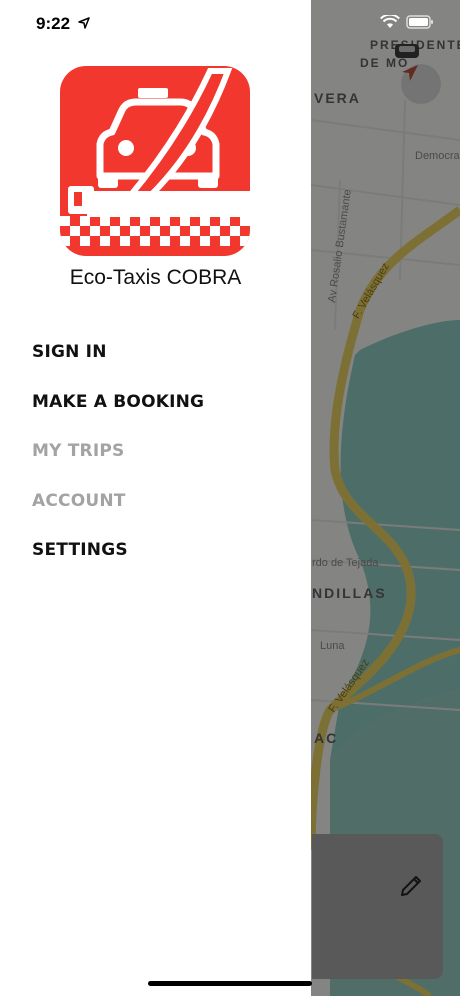 The image size is (460, 996). What do you see at coordinates (420, 24) in the screenshot?
I see `battery-icon` at bounding box center [420, 24].